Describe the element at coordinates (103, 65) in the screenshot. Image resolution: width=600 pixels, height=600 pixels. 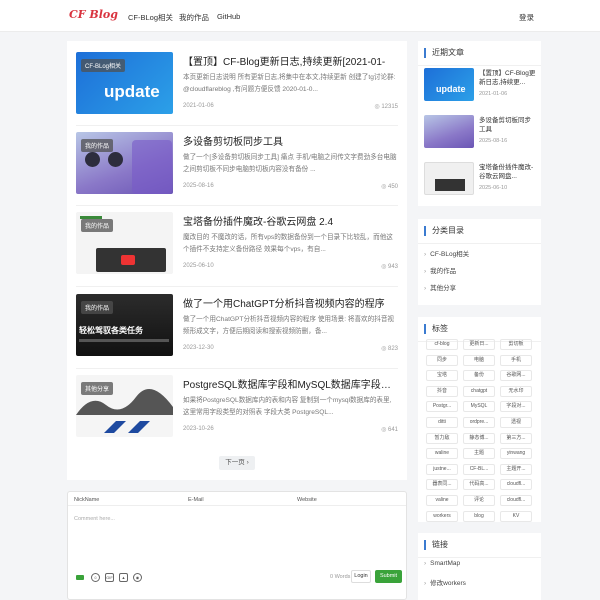
I see `post-category-tag: CF-BLog相关` at that location.